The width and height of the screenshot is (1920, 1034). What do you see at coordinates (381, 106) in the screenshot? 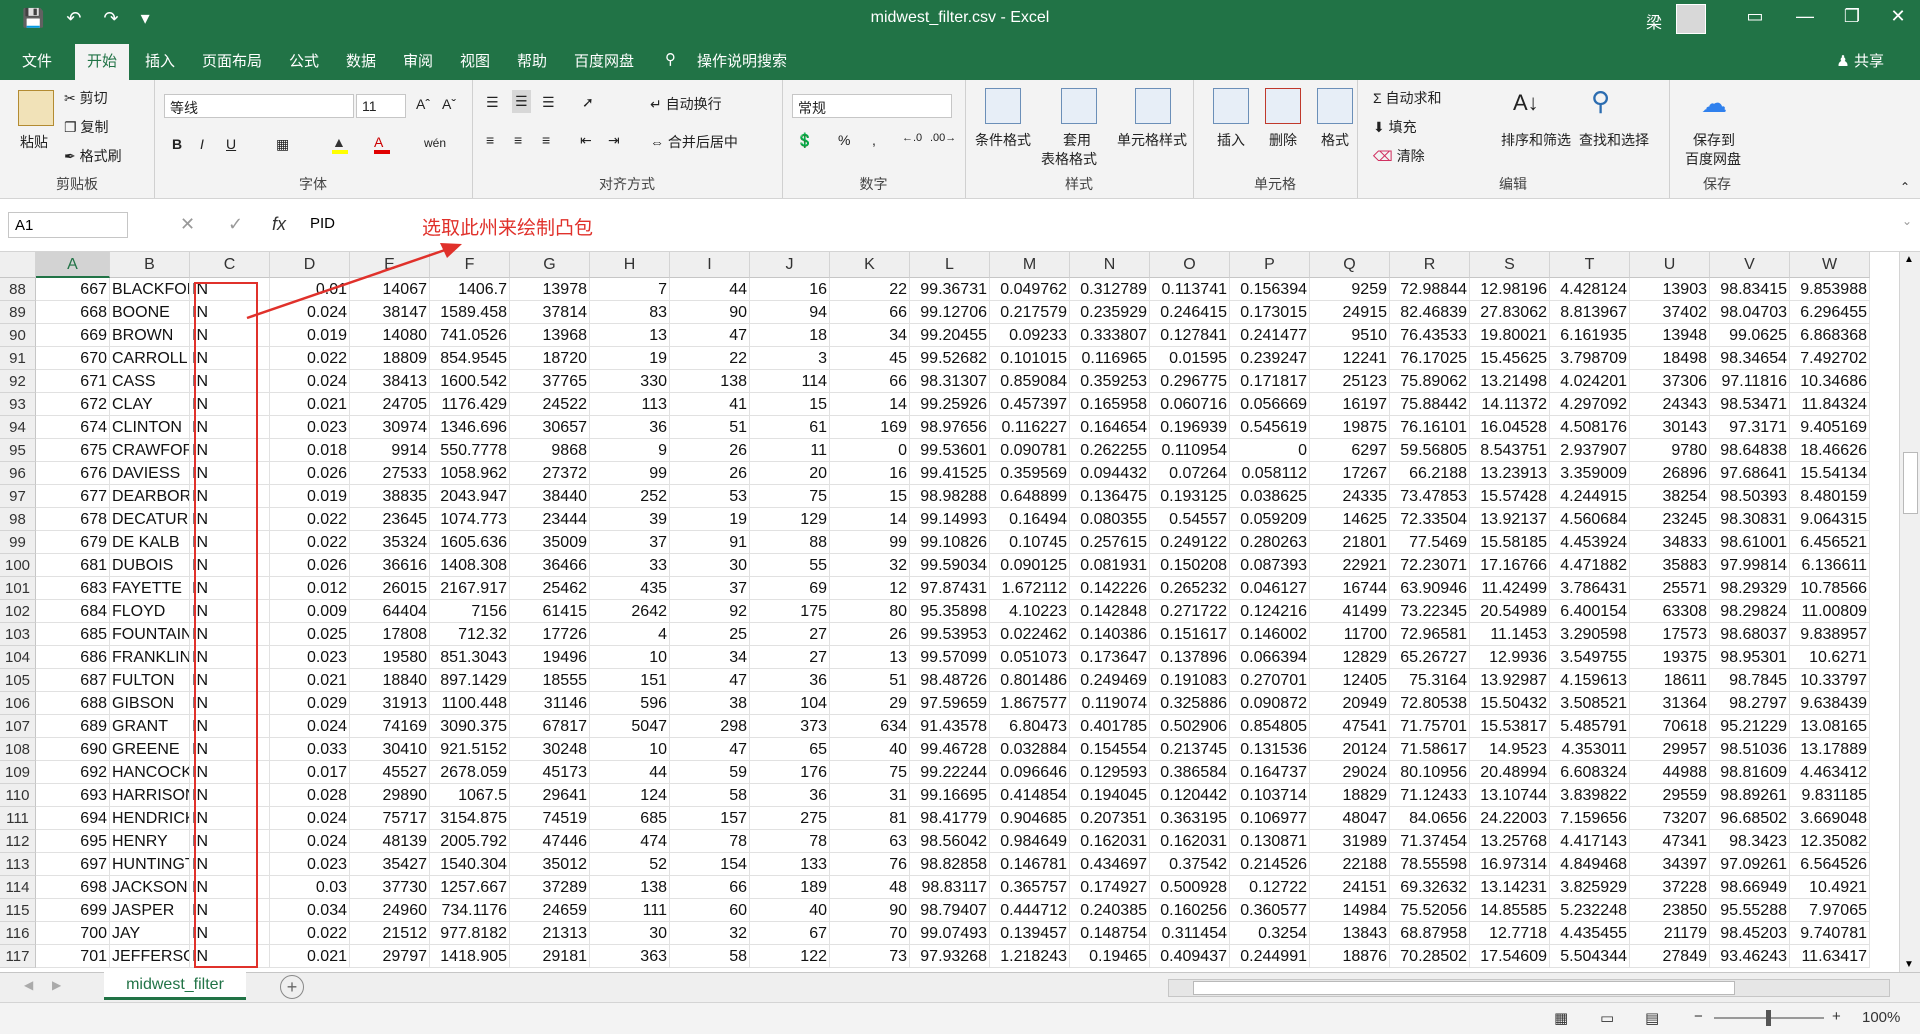
I see `font-size-select: 11` at bounding box center [381, 106].